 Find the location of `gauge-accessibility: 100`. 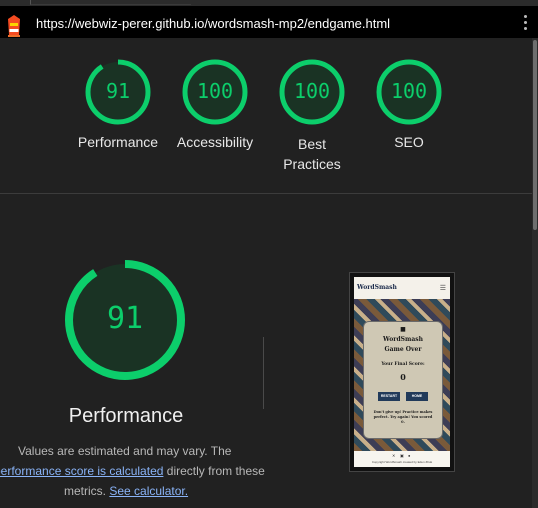

gauge-accessibility: 100 is located at coordinates (215, 92).